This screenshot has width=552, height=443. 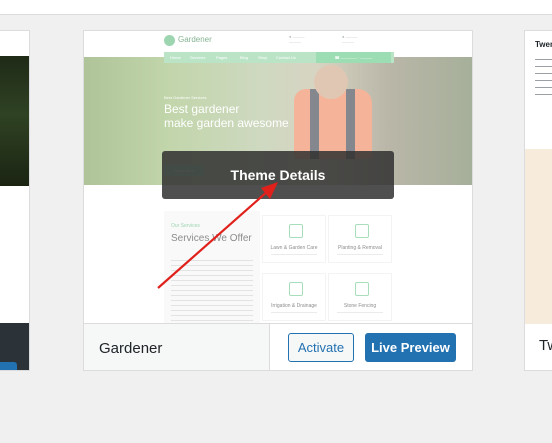 What do you see at coordinates (14, 121) in the screenshot?
I see `theme-screenshot-left` at bounding box center [14, 121].